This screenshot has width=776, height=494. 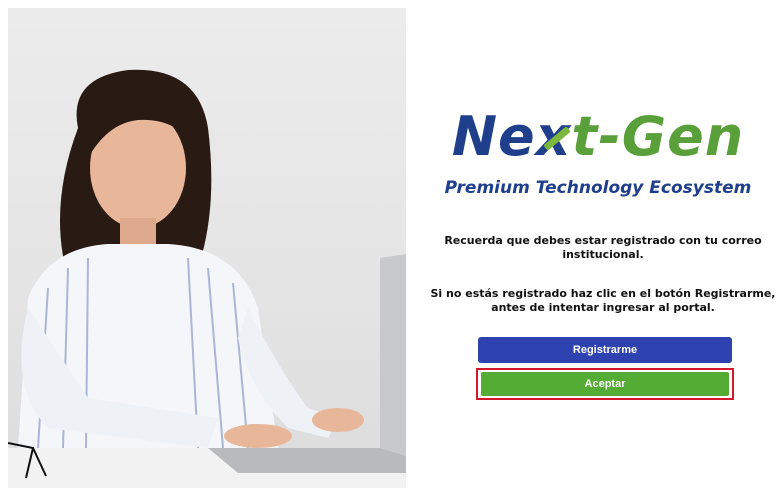 I want to click on logo-text-part2: t-Gen, so click(x=658, y=136).